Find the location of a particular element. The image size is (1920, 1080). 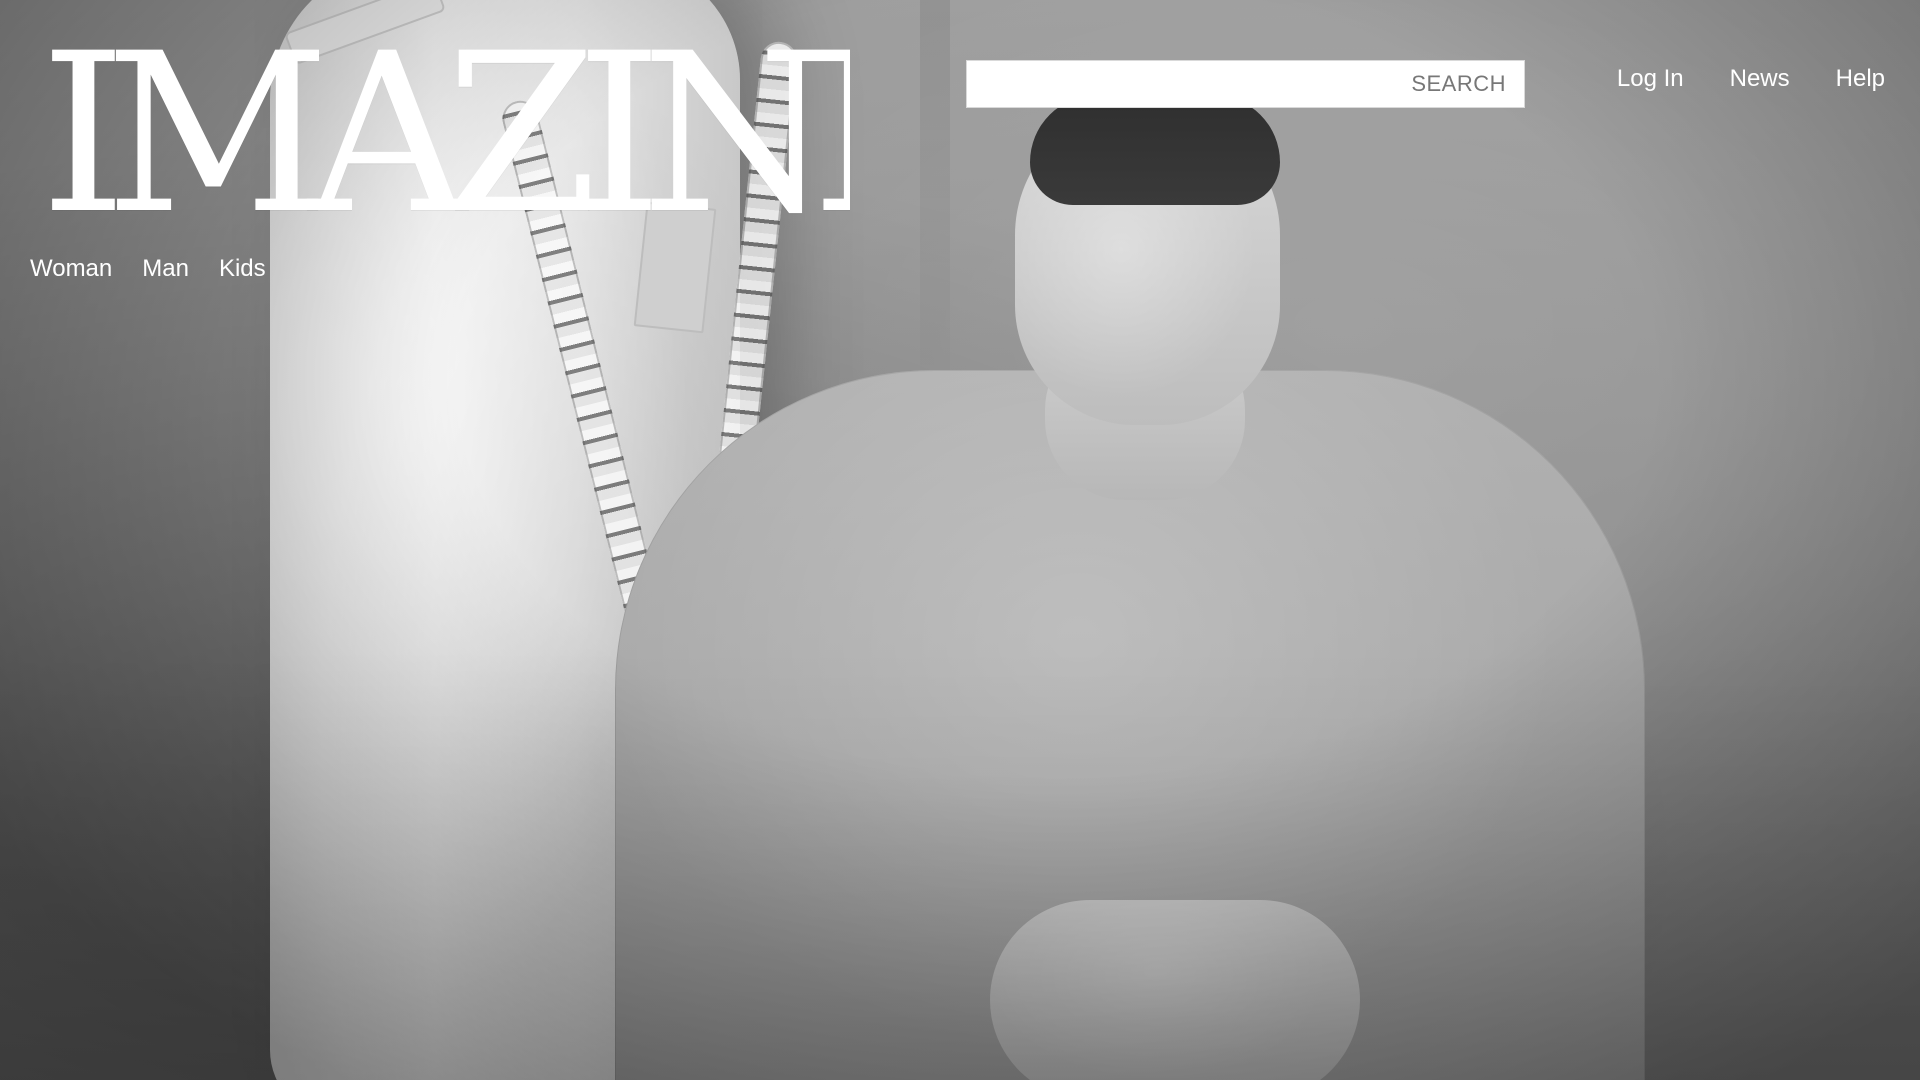

category-man-link: Man is located at coordinates (165, 269).